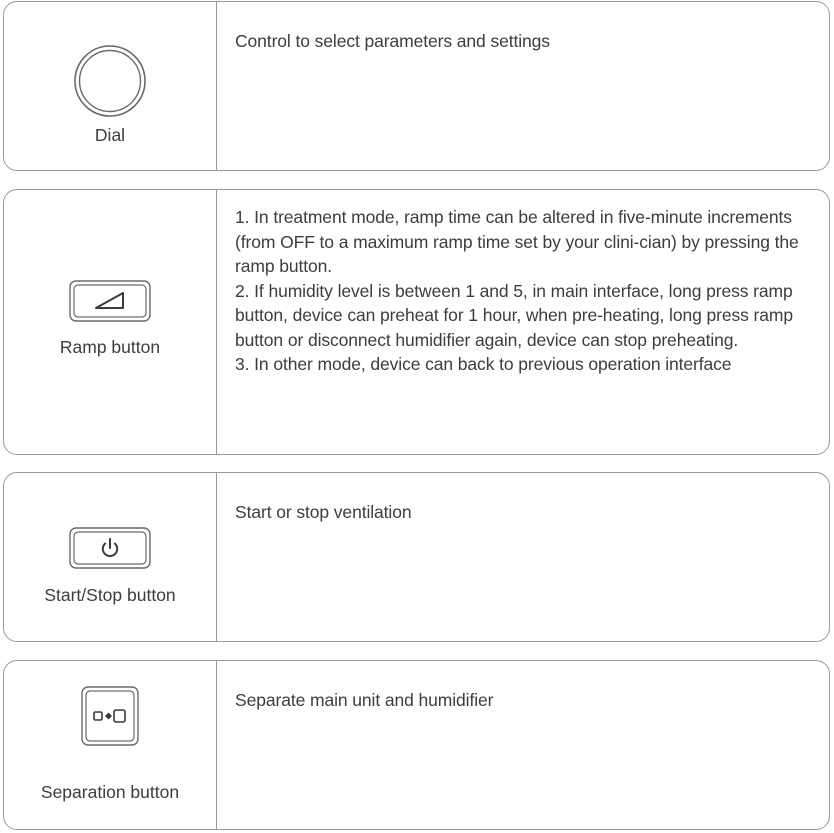  I want to click on control-label: Start/Stop button, so click(110, 595).